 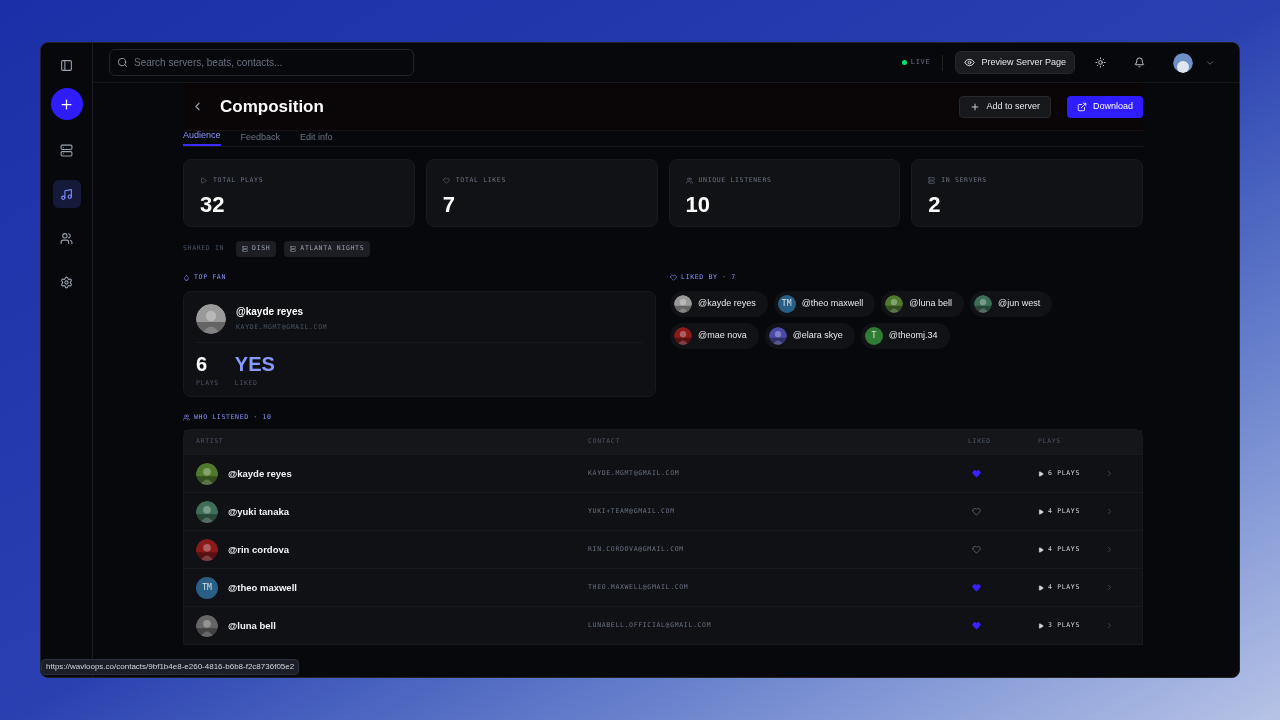 I want to click on user-chip: @luna bell, so click(x=922, y=303).